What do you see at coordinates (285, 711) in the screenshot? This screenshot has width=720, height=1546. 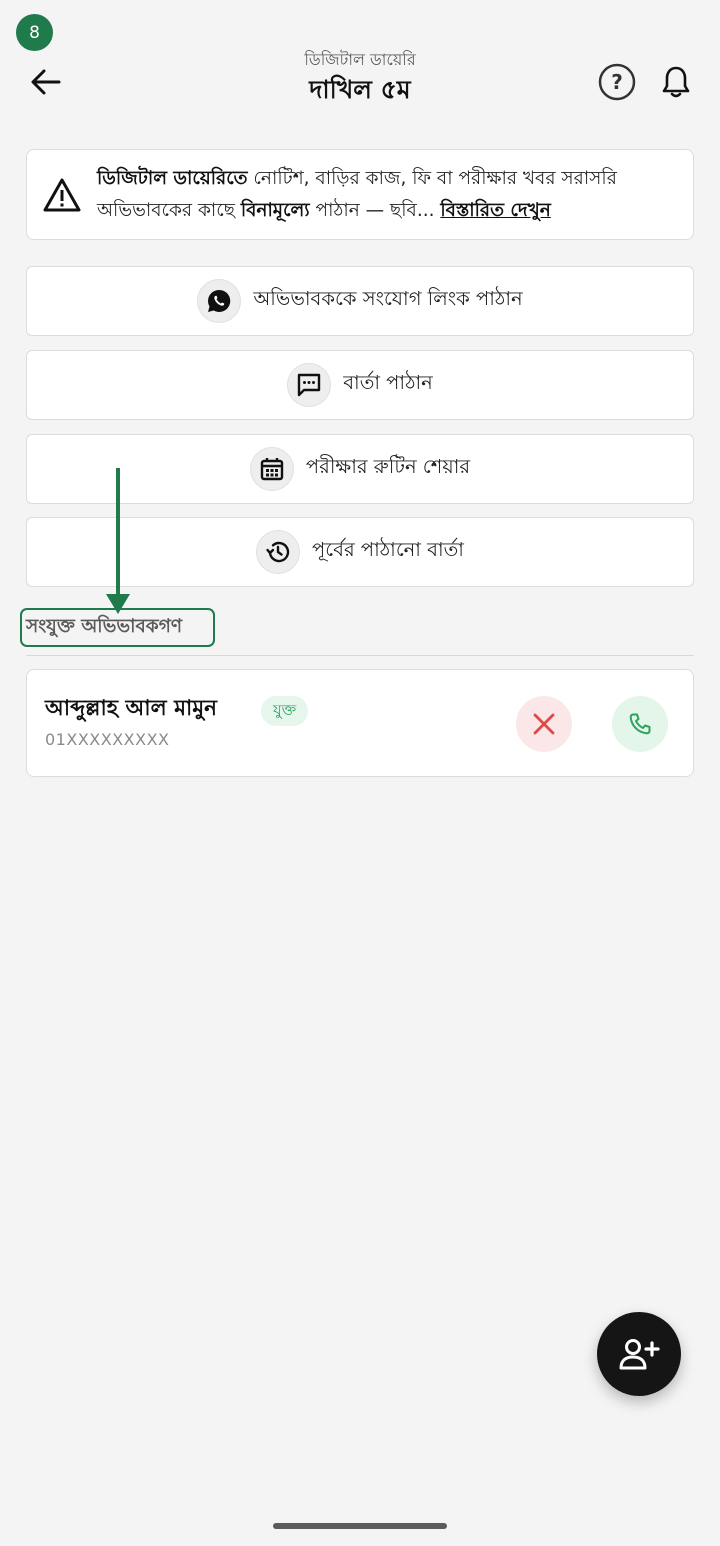 I see `status-badge: যুক্ত` at bounding box center [285, 711].